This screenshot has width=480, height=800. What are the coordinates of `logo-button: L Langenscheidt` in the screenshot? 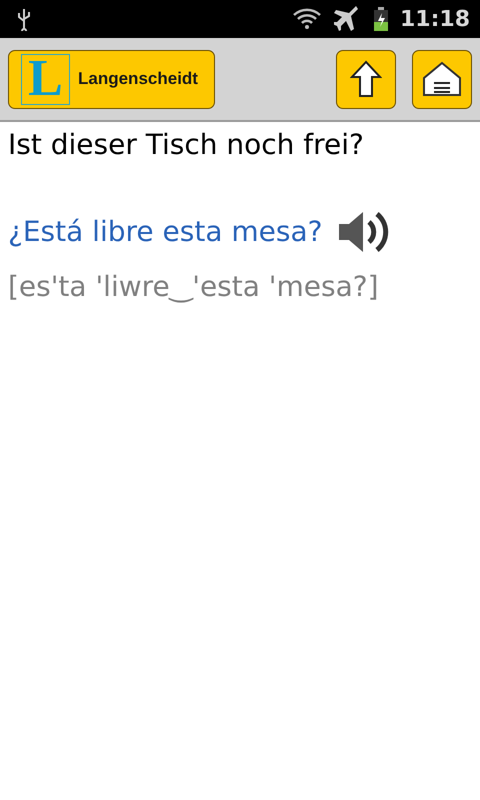 It's located at (111, 79).